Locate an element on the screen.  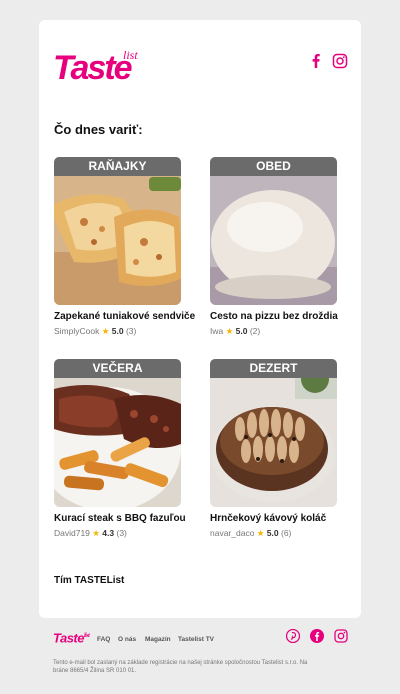
recipe-meta: navar_daco ★ 5.0 (6) is located at coordinates (250, 533).